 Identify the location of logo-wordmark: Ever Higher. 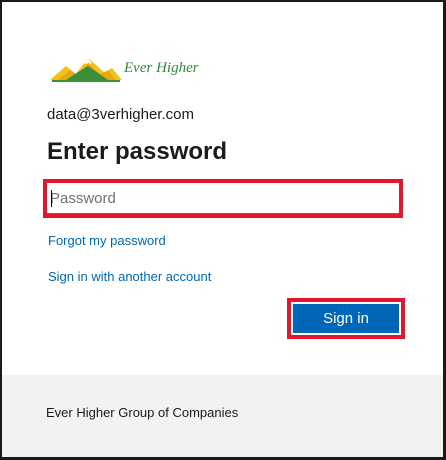
(161, 68).